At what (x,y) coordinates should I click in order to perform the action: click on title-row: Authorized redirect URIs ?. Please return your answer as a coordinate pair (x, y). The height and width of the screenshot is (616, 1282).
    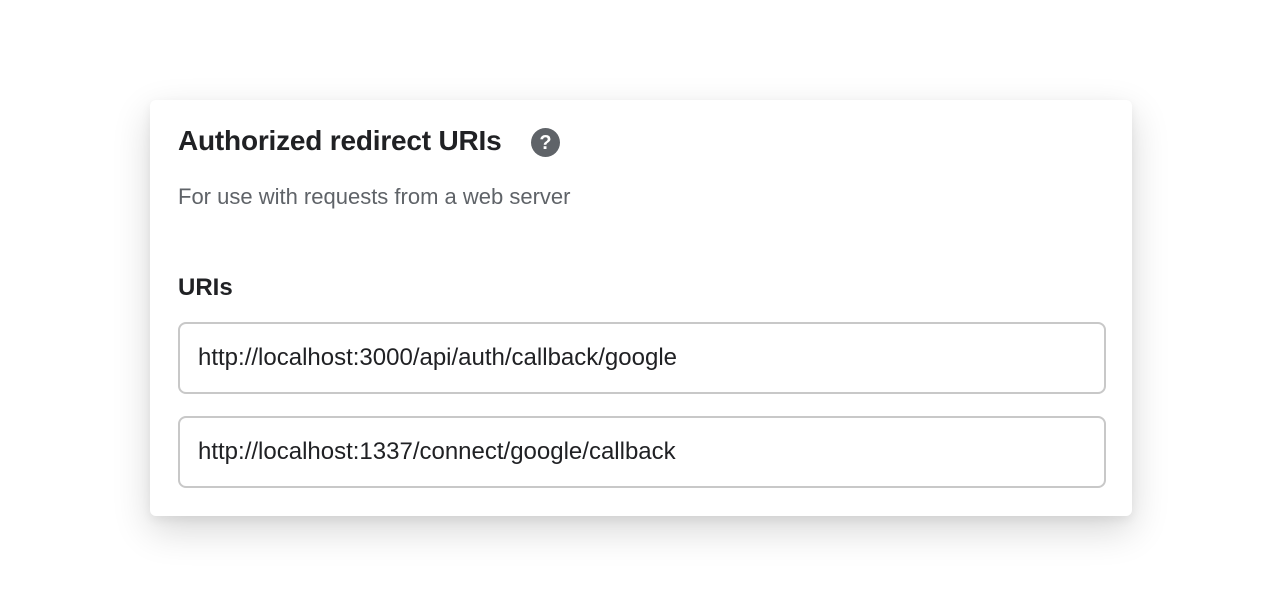
    Looking at the image, I should click on (369, 140).